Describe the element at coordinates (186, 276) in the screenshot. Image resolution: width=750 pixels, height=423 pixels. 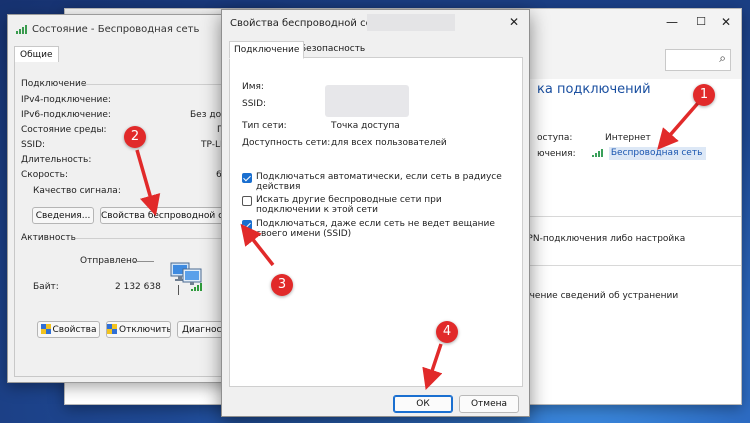
I see `network-computers-icon` at that location.